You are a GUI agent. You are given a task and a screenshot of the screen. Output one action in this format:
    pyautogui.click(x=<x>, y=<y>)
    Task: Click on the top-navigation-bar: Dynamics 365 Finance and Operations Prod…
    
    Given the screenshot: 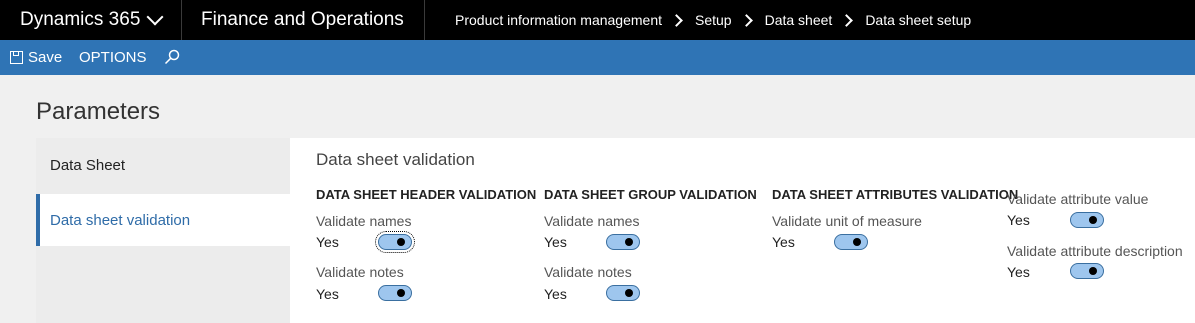 What is the action you would take?
    pyautogui.click(x=597, y=20)
    